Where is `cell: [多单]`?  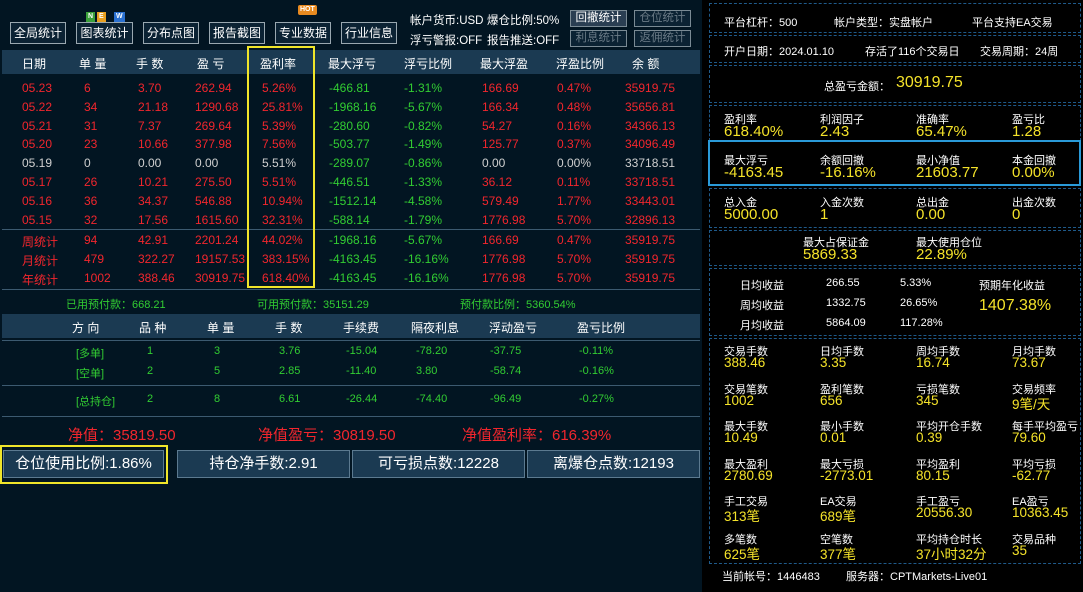
cell: [多单] is located at coordinates (90, 354).